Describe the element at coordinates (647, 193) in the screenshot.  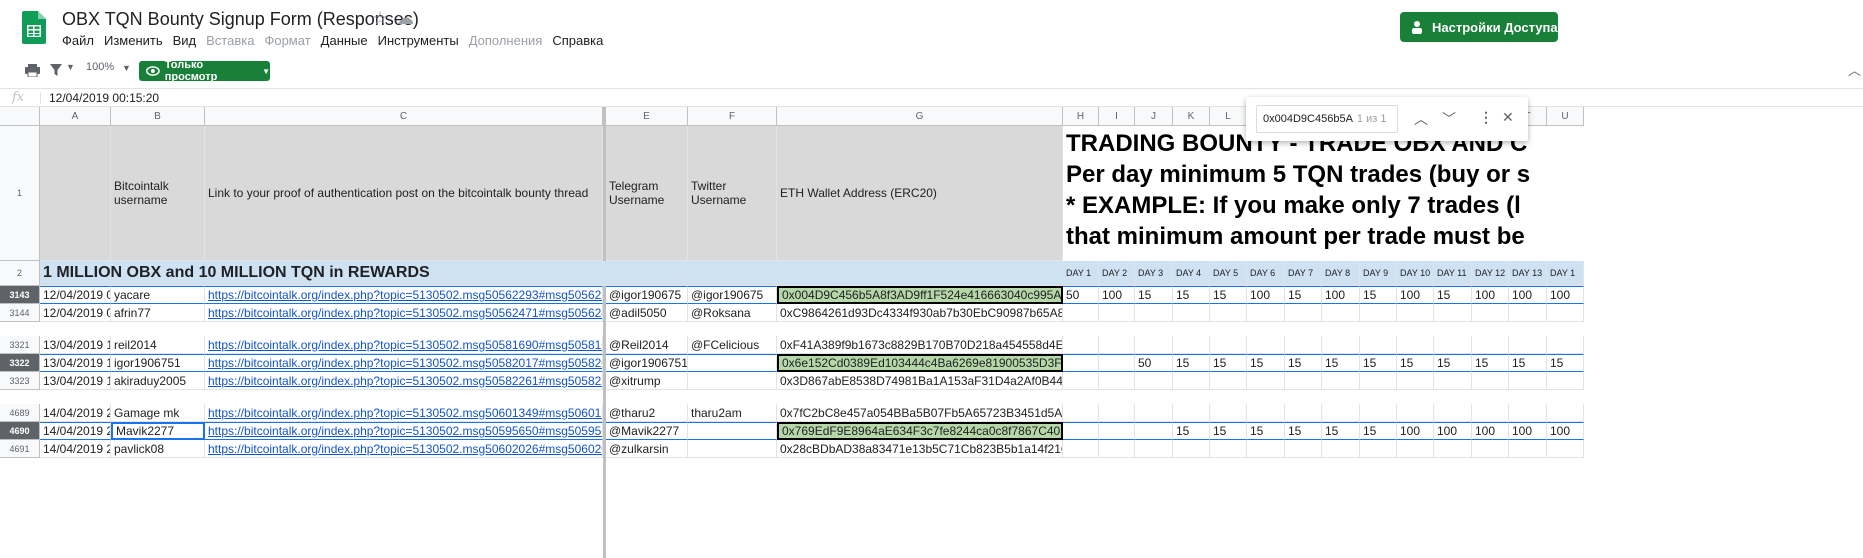
I see `header-cell-telegram: Telegram Username` at that location.